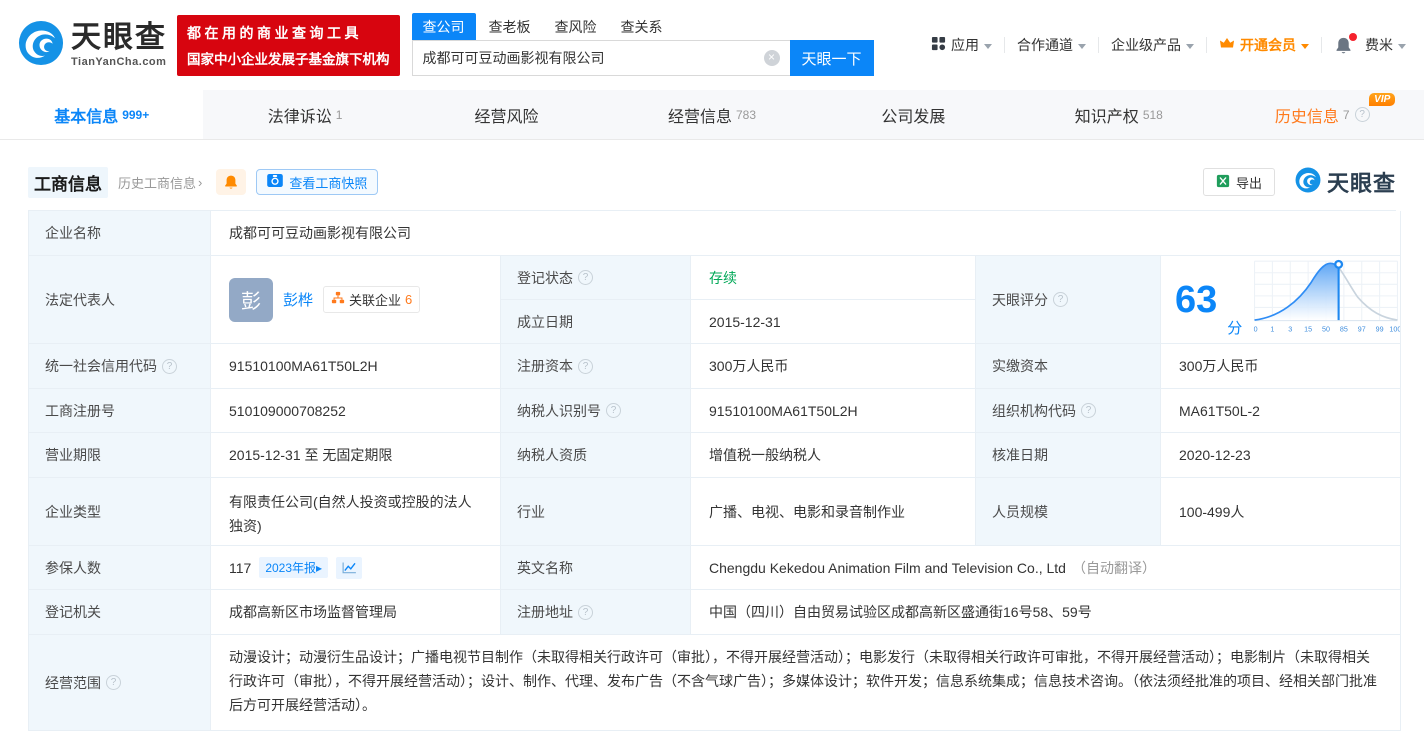 This screenshot has width=1424, height=736. I want to click on tab-count: 518, so click(1152, 114).